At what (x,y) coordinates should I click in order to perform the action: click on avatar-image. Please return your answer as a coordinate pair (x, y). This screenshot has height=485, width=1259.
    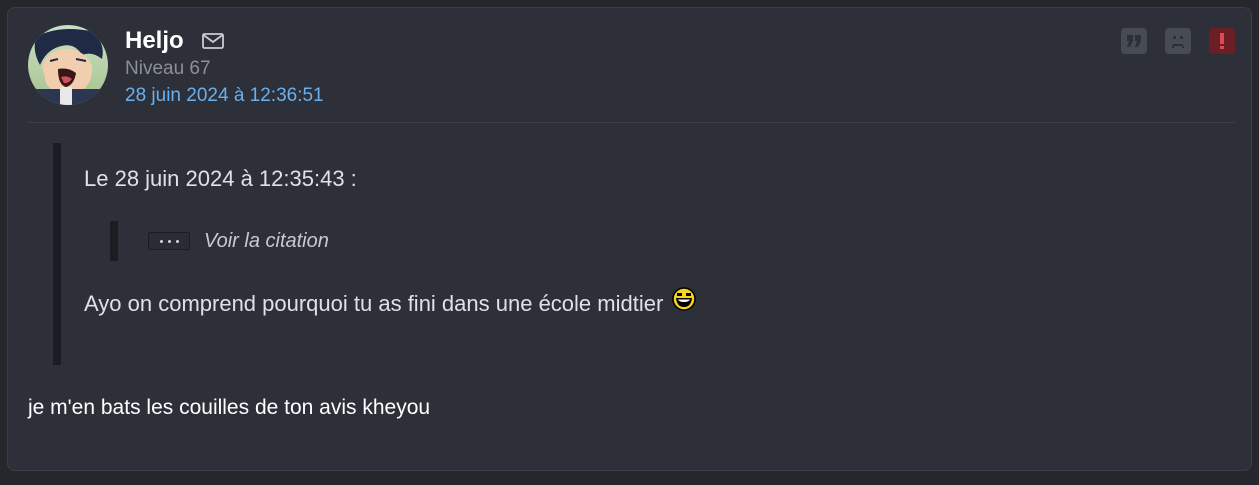
    Looking at the image, I should click on (68, 65).